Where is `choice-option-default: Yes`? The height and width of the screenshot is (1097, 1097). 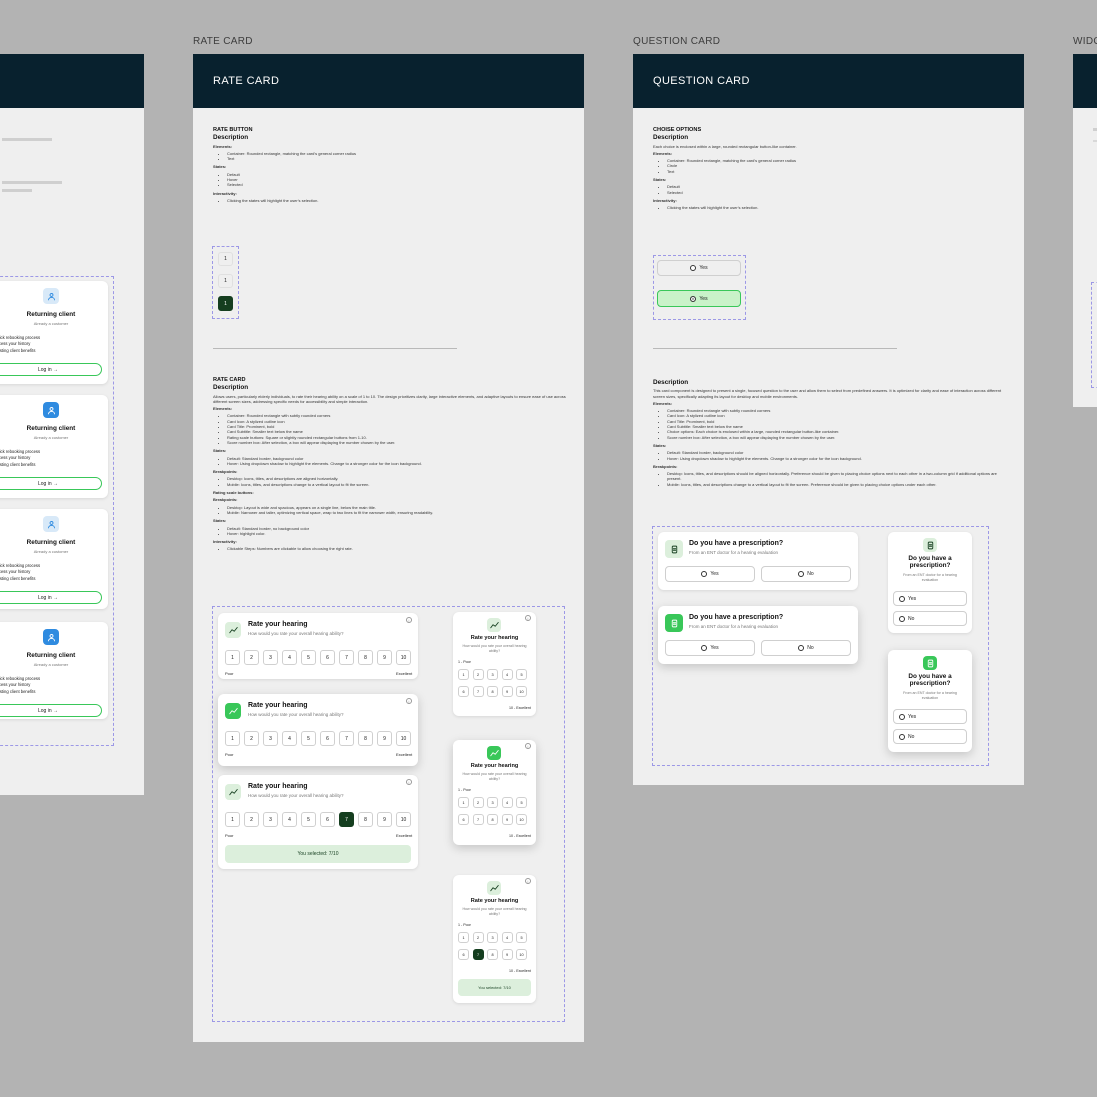 choice-option-default: Yes is located at coordinates (699, 268).